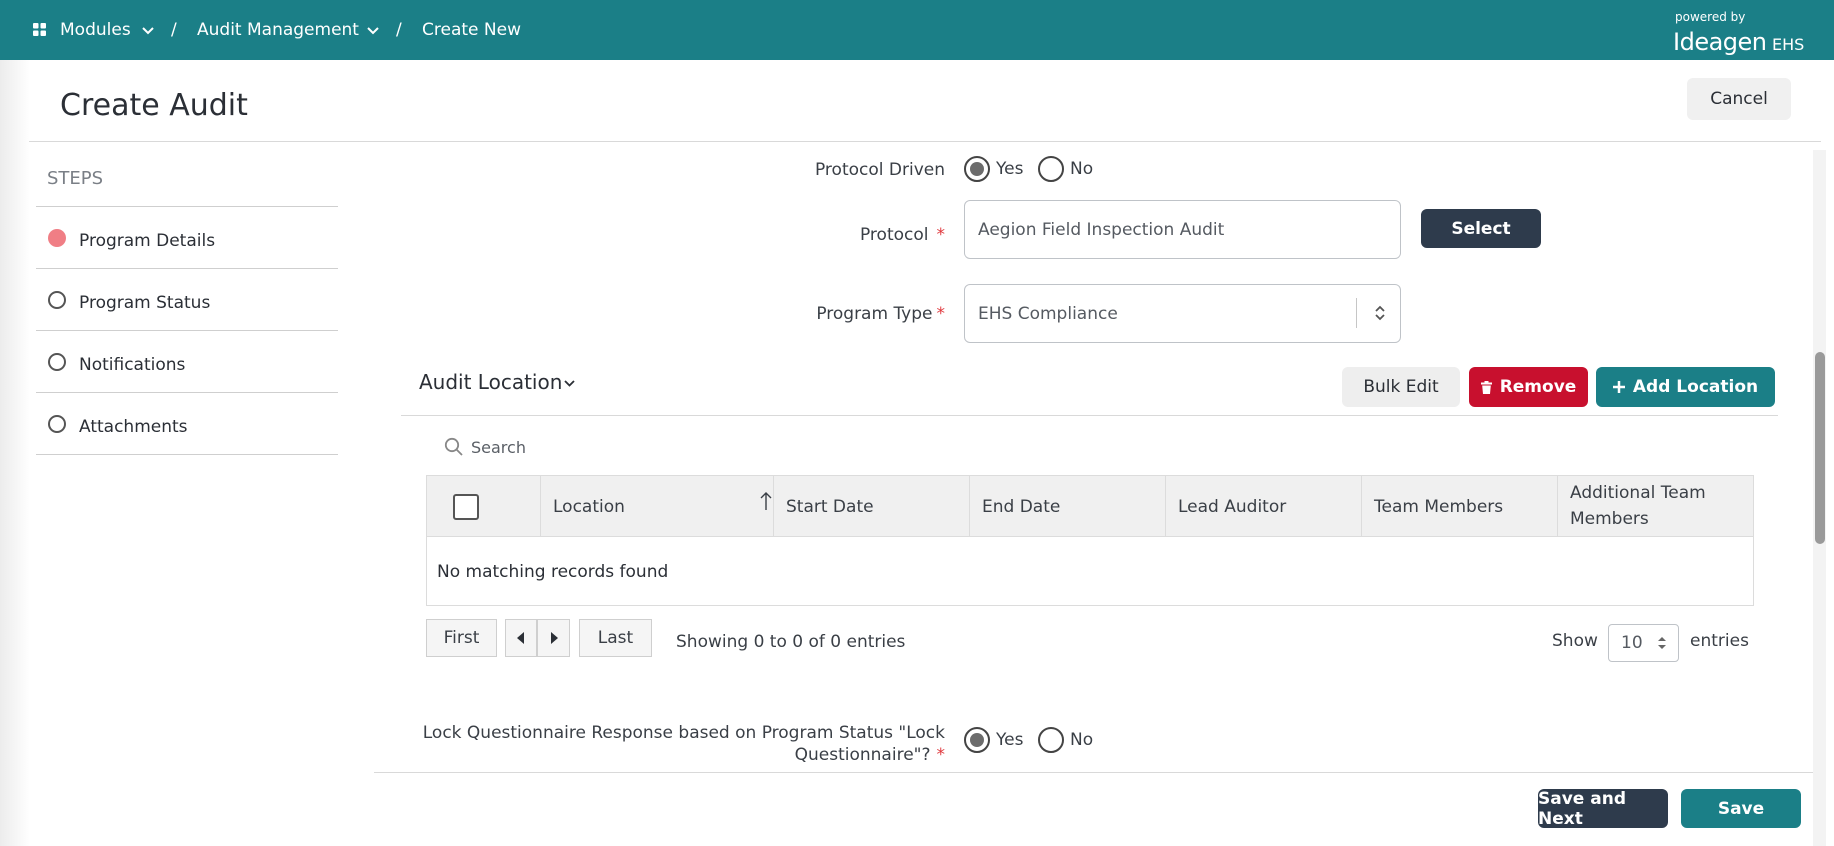  What do you see at coordinates (1720, 42) in the screenshot?
I see `brand-logo: Ideagen` at bounding box center [1720, 42].